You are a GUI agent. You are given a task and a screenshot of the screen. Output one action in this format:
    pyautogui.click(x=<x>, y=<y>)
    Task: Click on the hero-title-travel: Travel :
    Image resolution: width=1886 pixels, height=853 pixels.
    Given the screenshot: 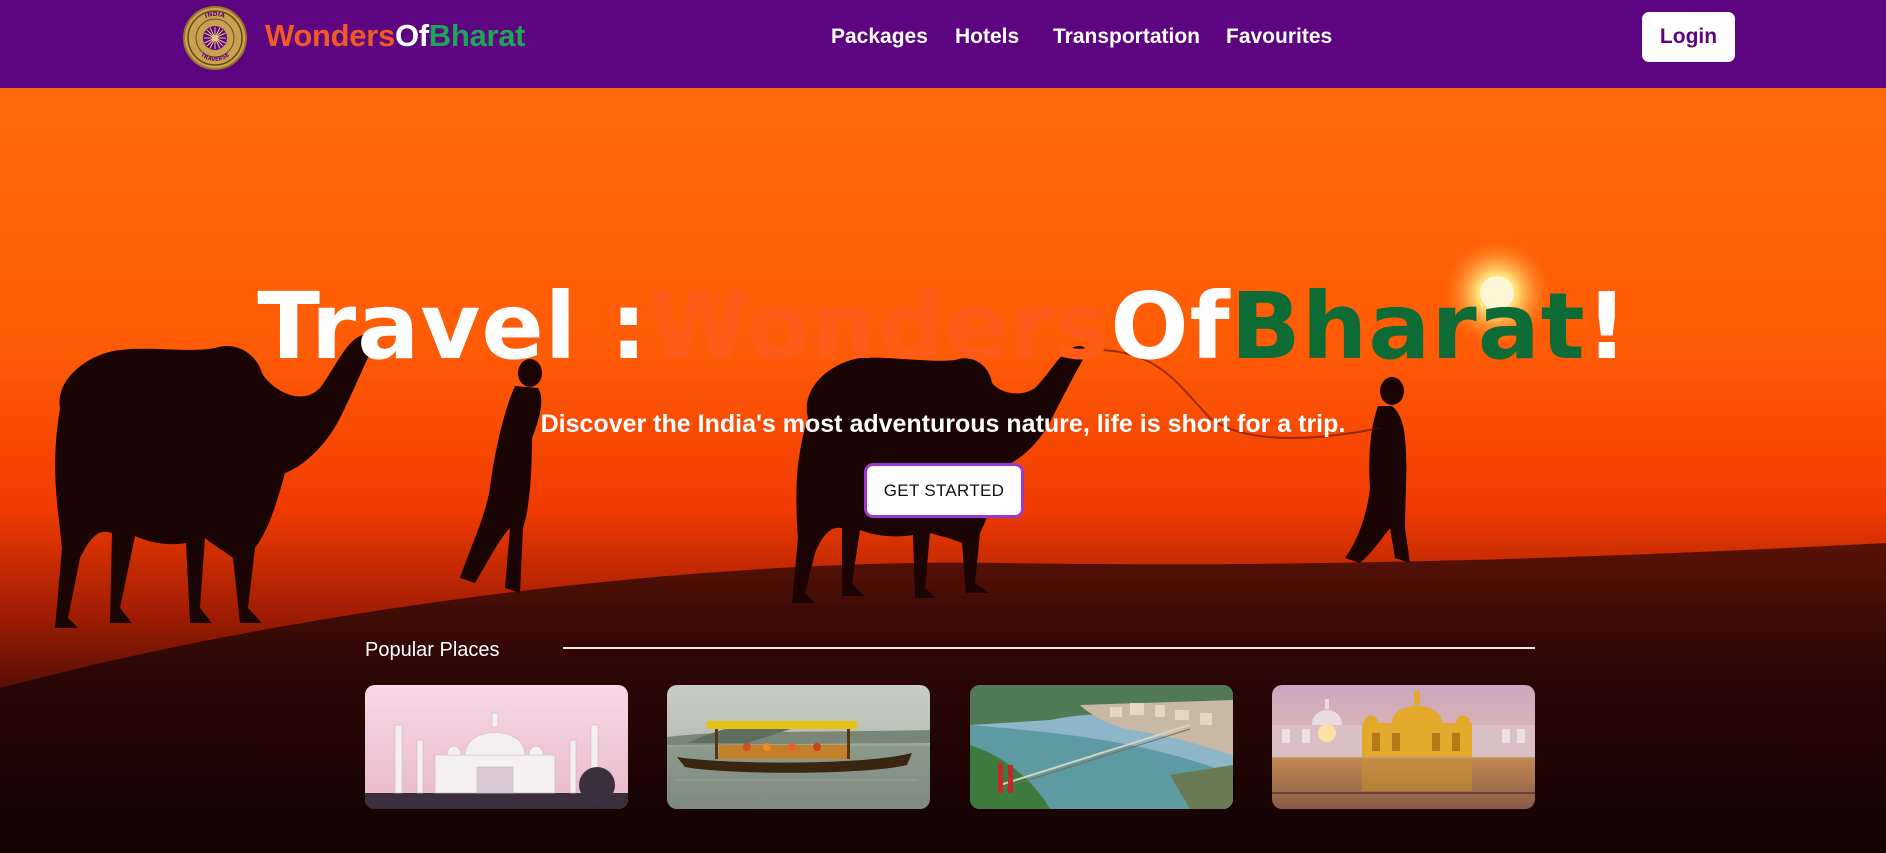 What is the action you would take?
    pyautogui.click(x=453, y=326)
    